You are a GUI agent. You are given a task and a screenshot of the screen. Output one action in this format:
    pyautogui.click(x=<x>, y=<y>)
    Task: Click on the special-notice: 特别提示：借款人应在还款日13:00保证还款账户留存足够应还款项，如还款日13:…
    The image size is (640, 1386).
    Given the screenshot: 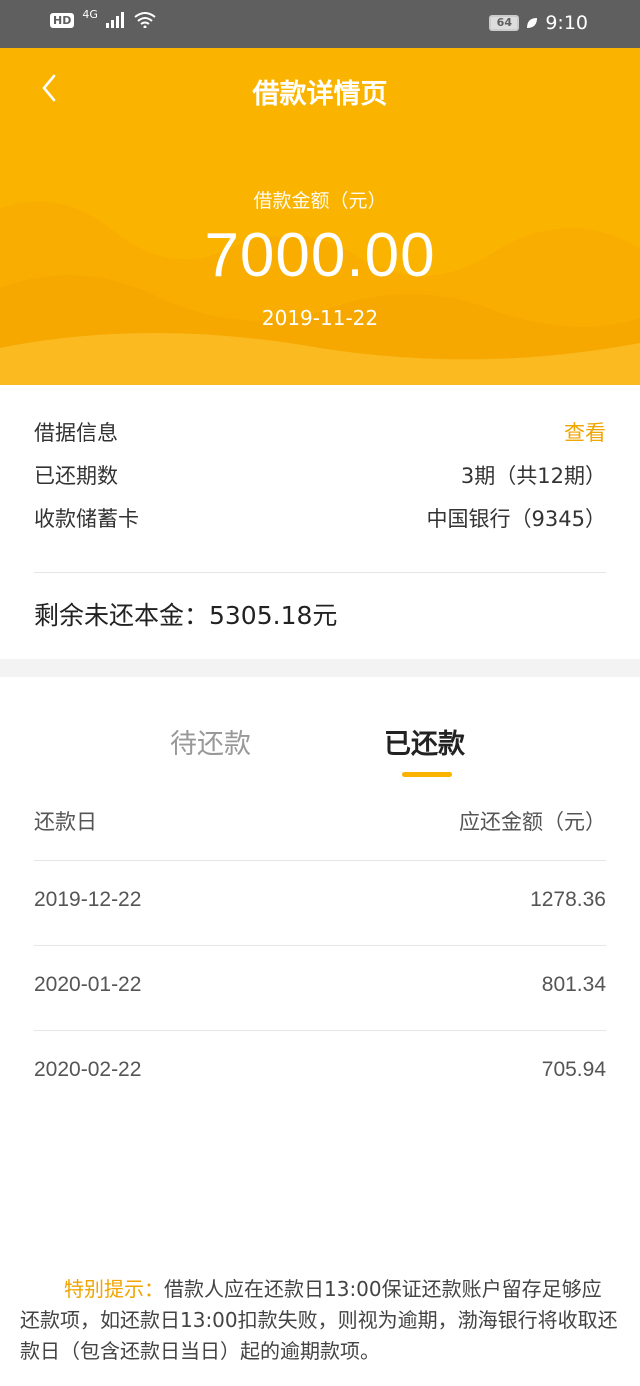 What is the action you would take?
    pyautogui.click(x=320, y=1320)
    